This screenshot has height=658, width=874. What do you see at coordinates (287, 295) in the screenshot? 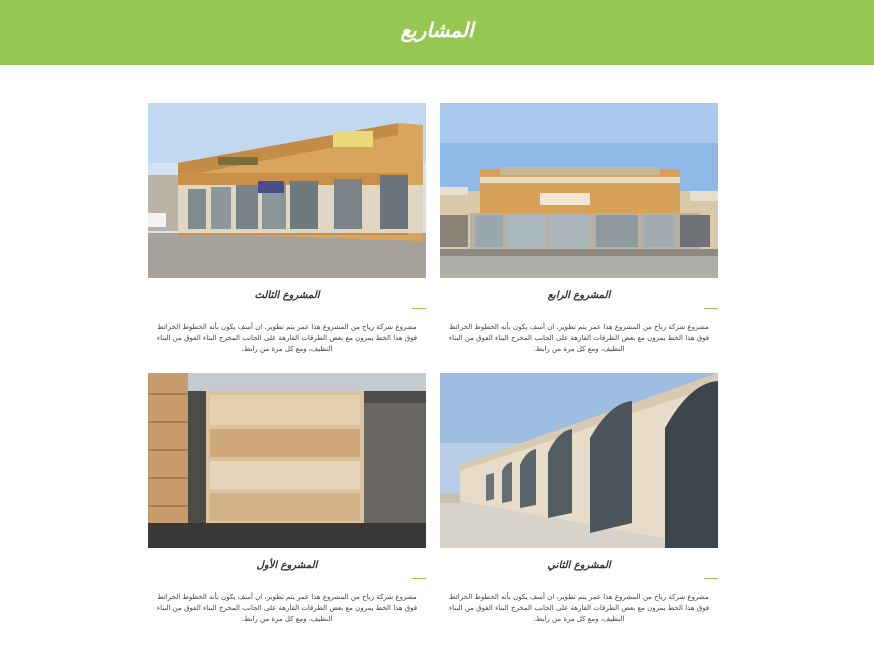
I see `project-title: المشروع الثالث` at bounding box center [287, 295].